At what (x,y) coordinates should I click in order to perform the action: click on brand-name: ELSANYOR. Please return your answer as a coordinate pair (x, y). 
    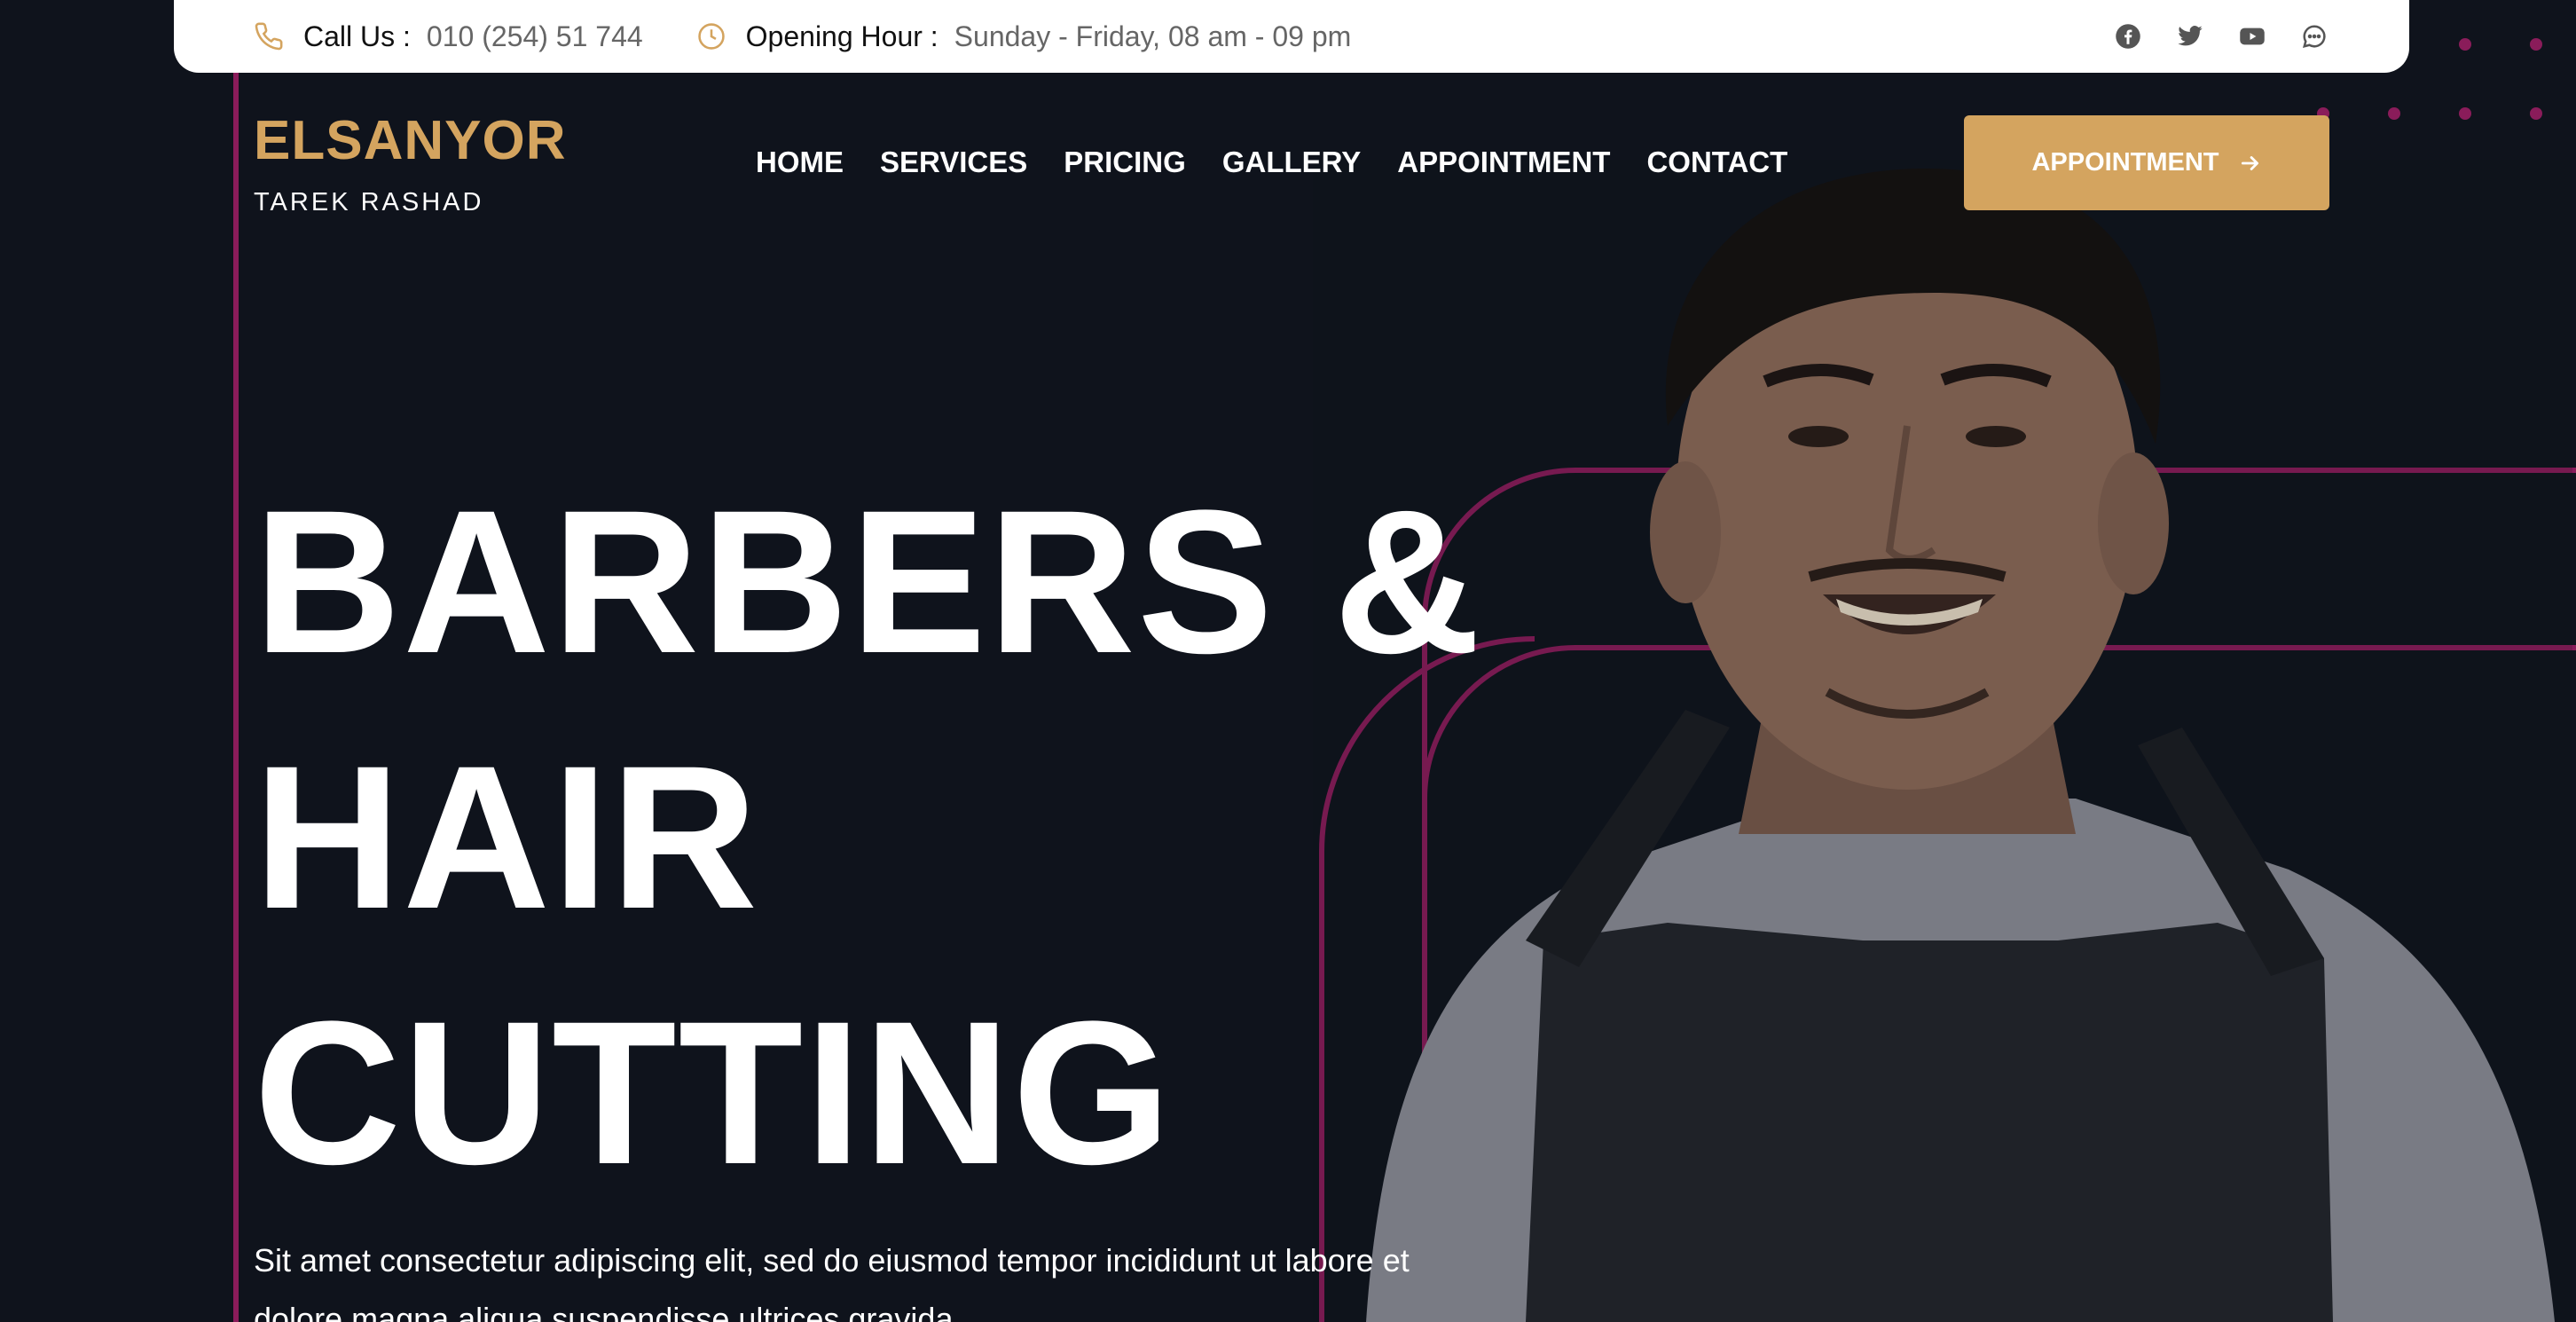
    Looking at the image, I should click on (410, 140).